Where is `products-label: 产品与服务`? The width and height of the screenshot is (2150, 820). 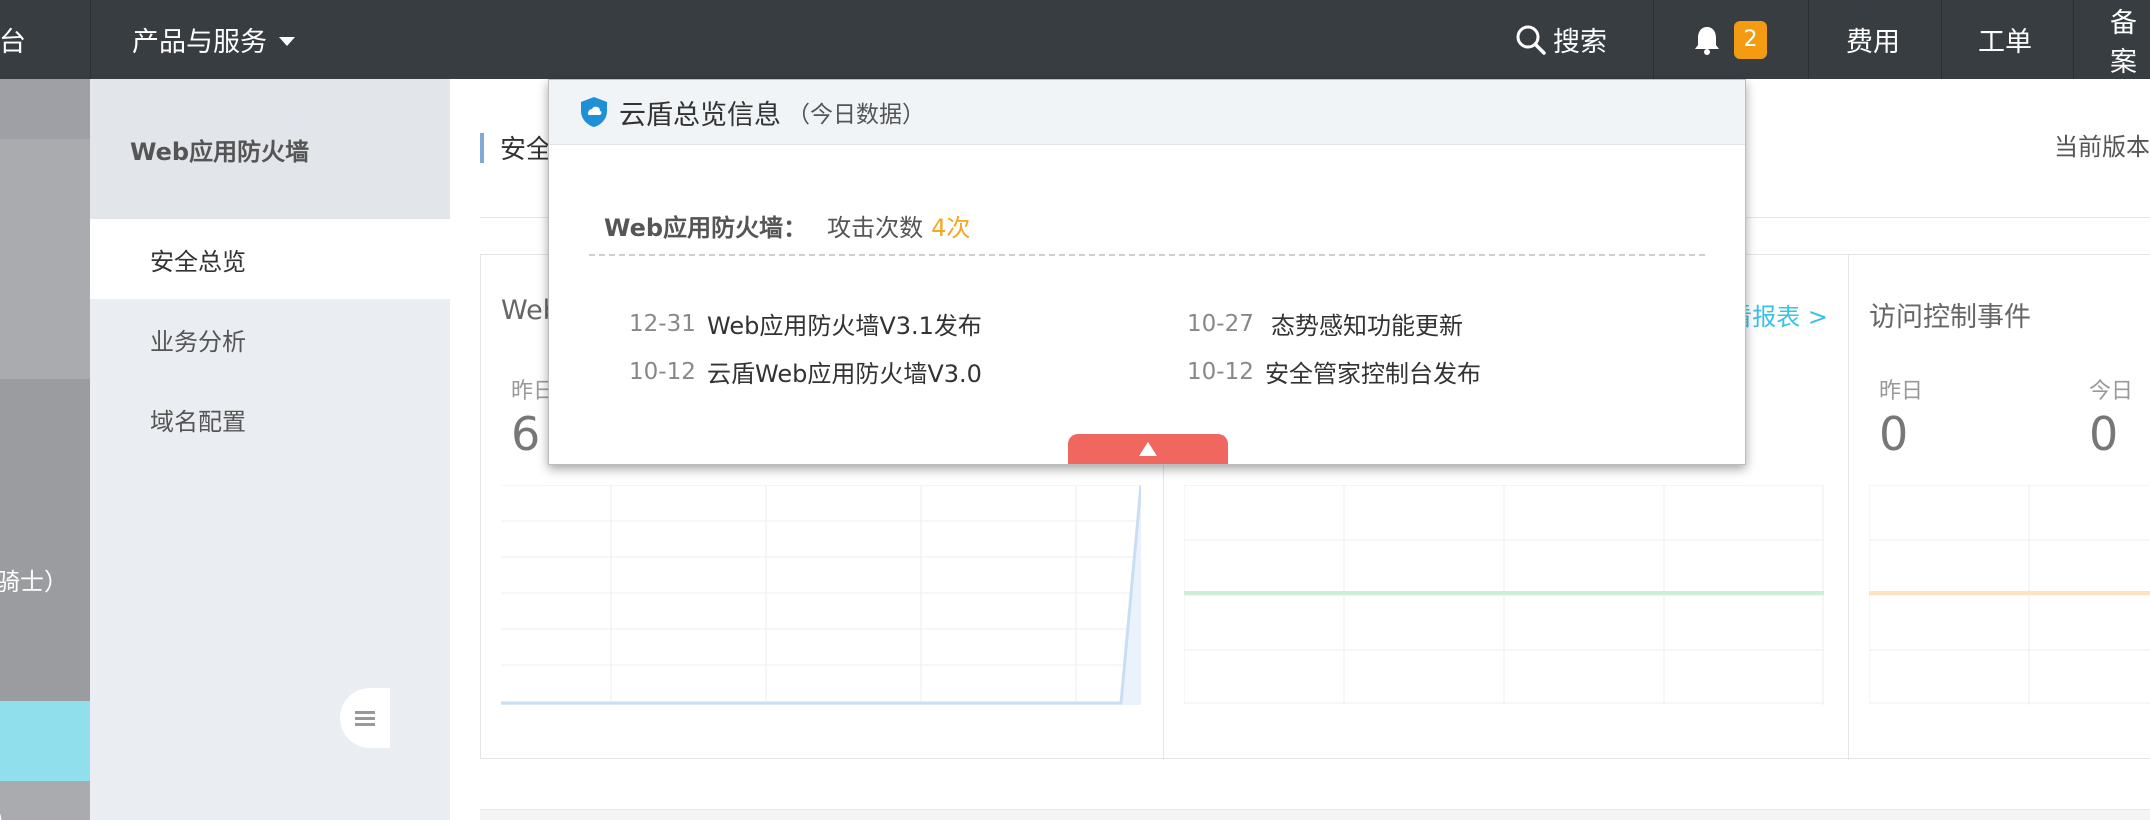 products-label: 产品与服务 is located at coordinates (199, 42).